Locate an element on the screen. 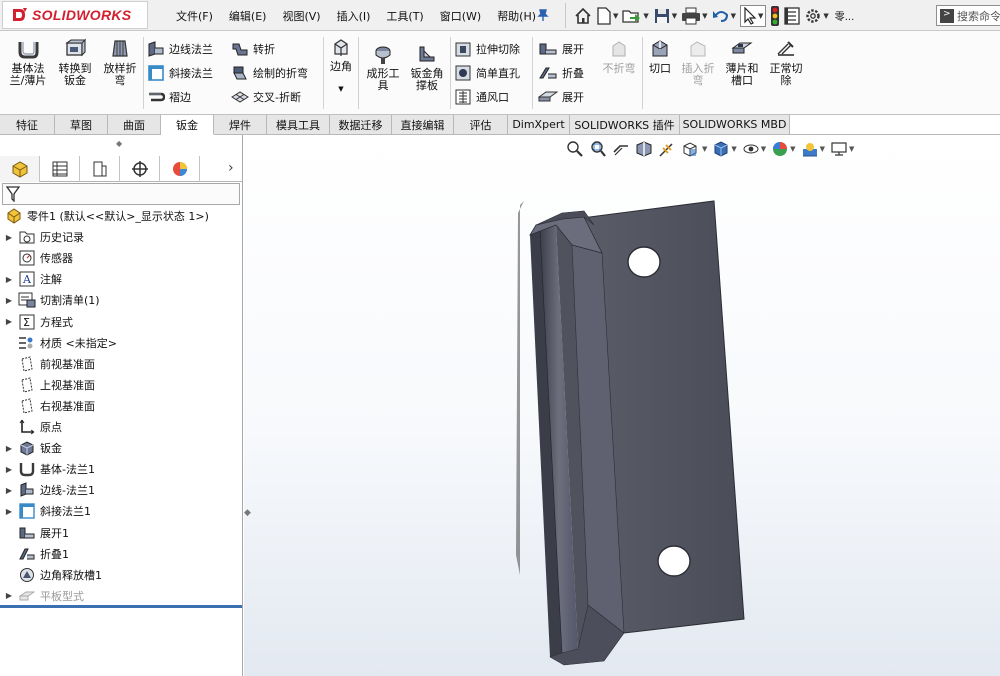  file-properties-icon is located at coordinates (792, 15).